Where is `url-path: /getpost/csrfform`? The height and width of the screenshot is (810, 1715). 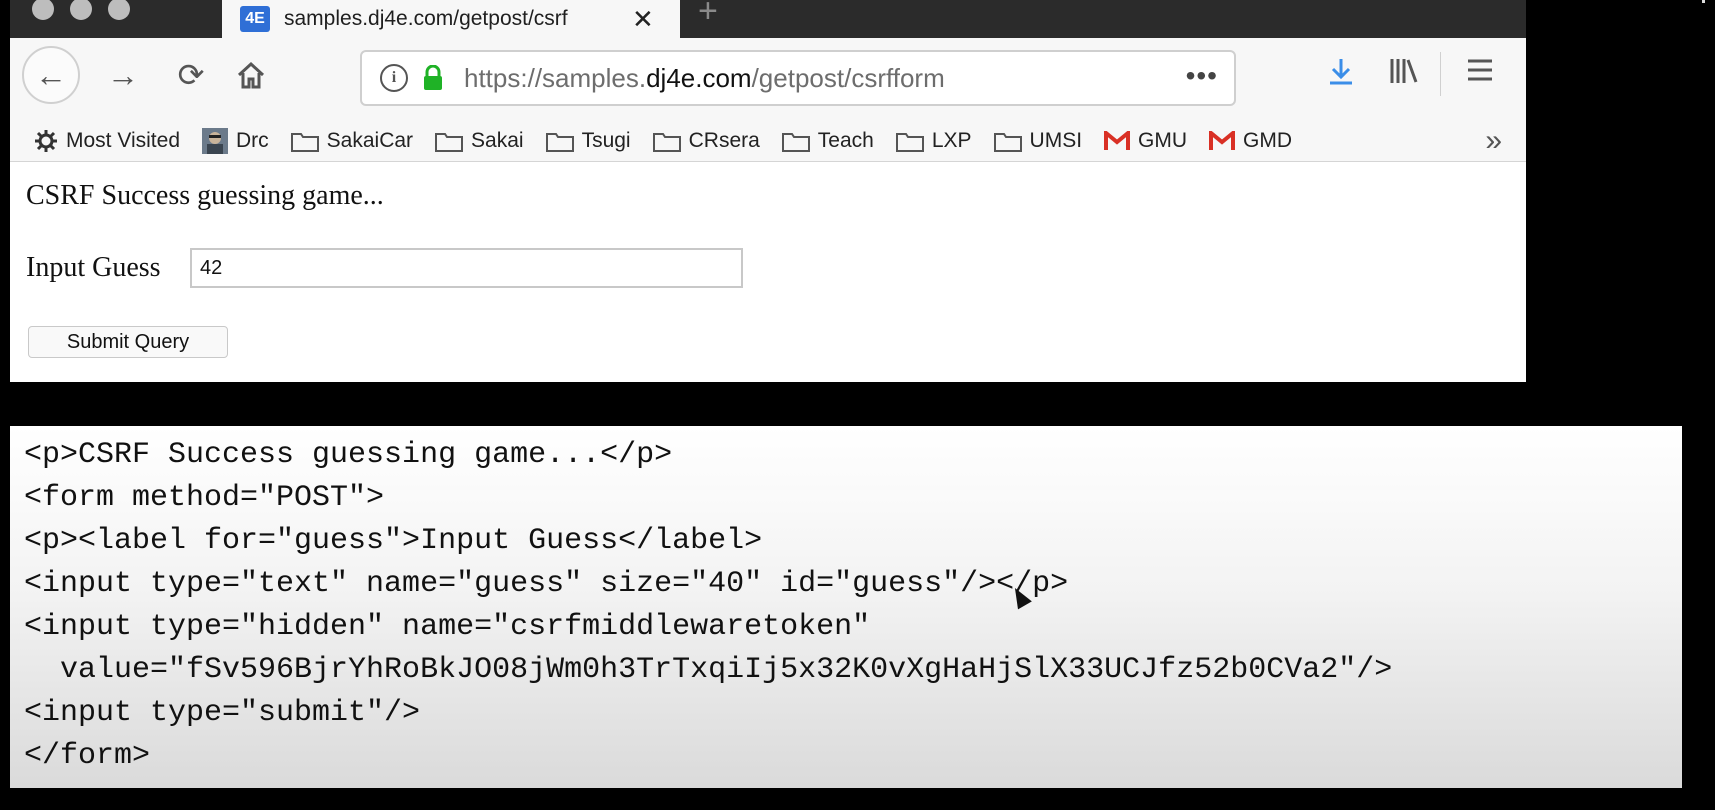
url-path: /getpost/csrfform is located at coordinates (848, 77).